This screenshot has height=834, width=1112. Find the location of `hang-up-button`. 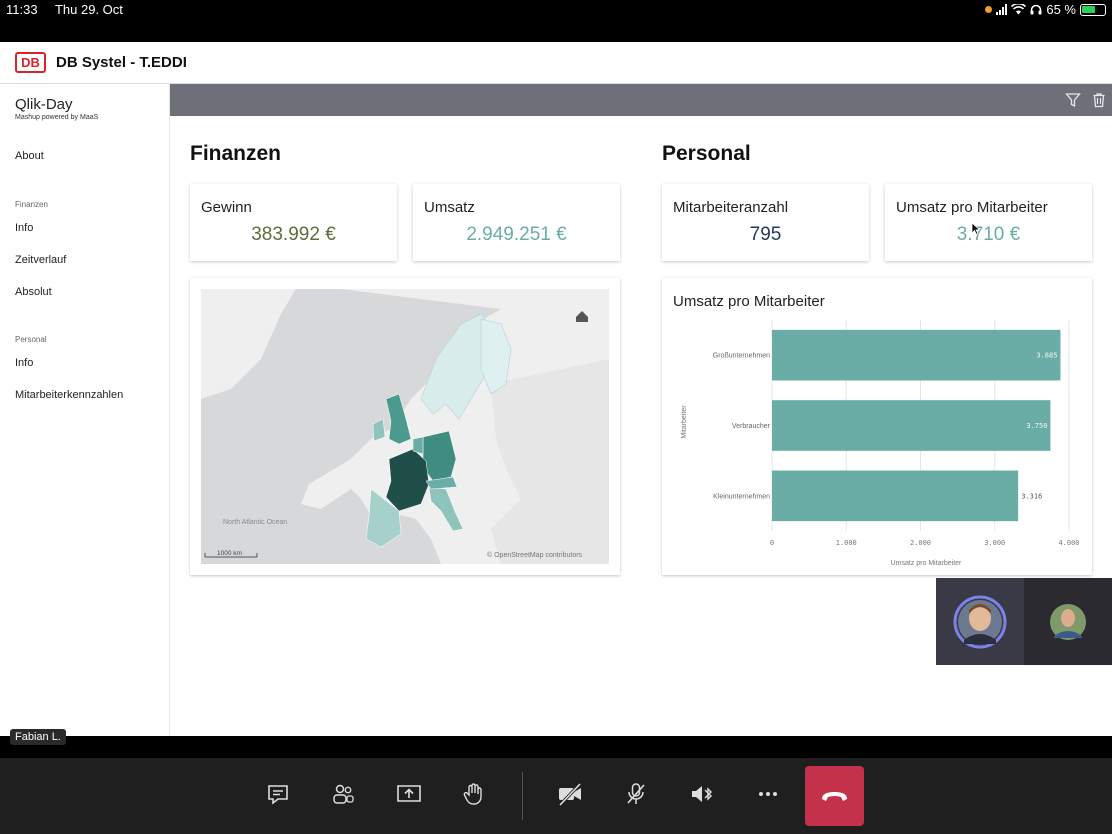

hang-up-button is located at coordinates (834, 796).